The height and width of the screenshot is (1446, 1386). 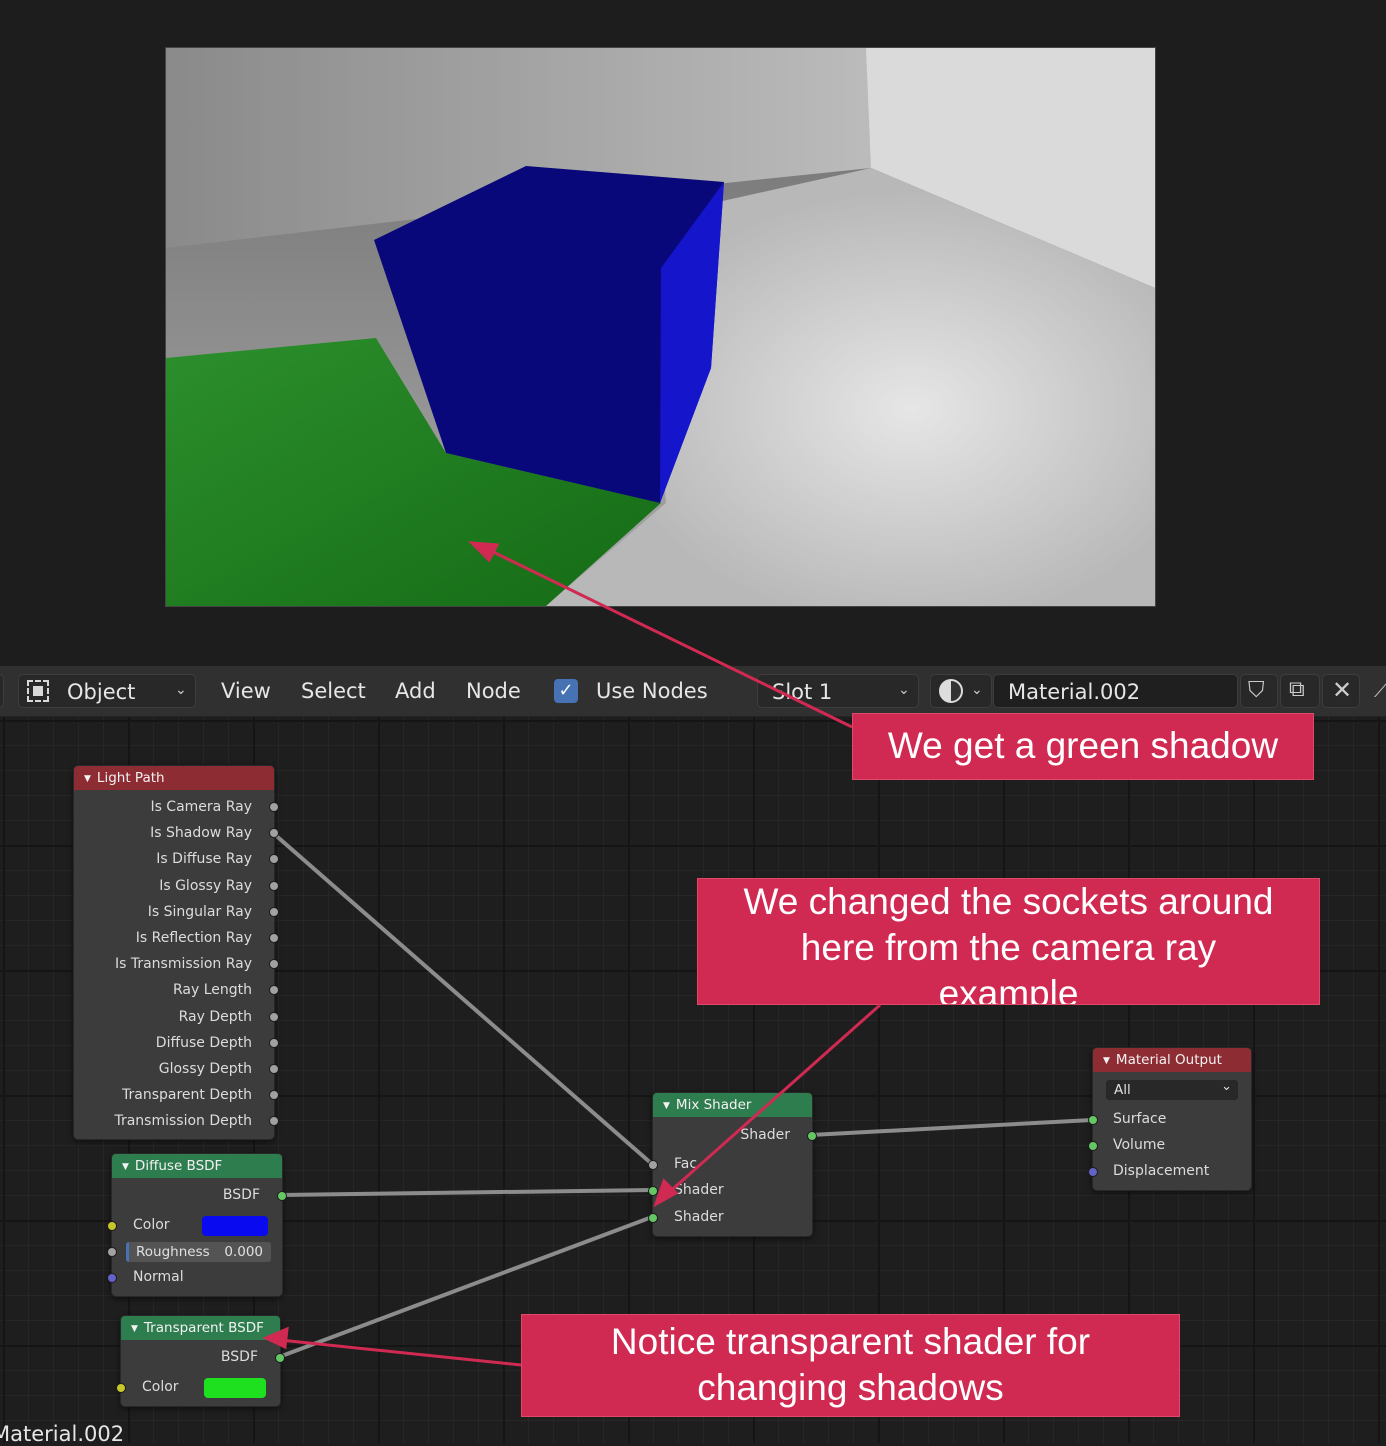 I want to click on mix-shader-node: ▼ Mix Shader Shader Fac Shader Shader, so click(x=732, y=1164).